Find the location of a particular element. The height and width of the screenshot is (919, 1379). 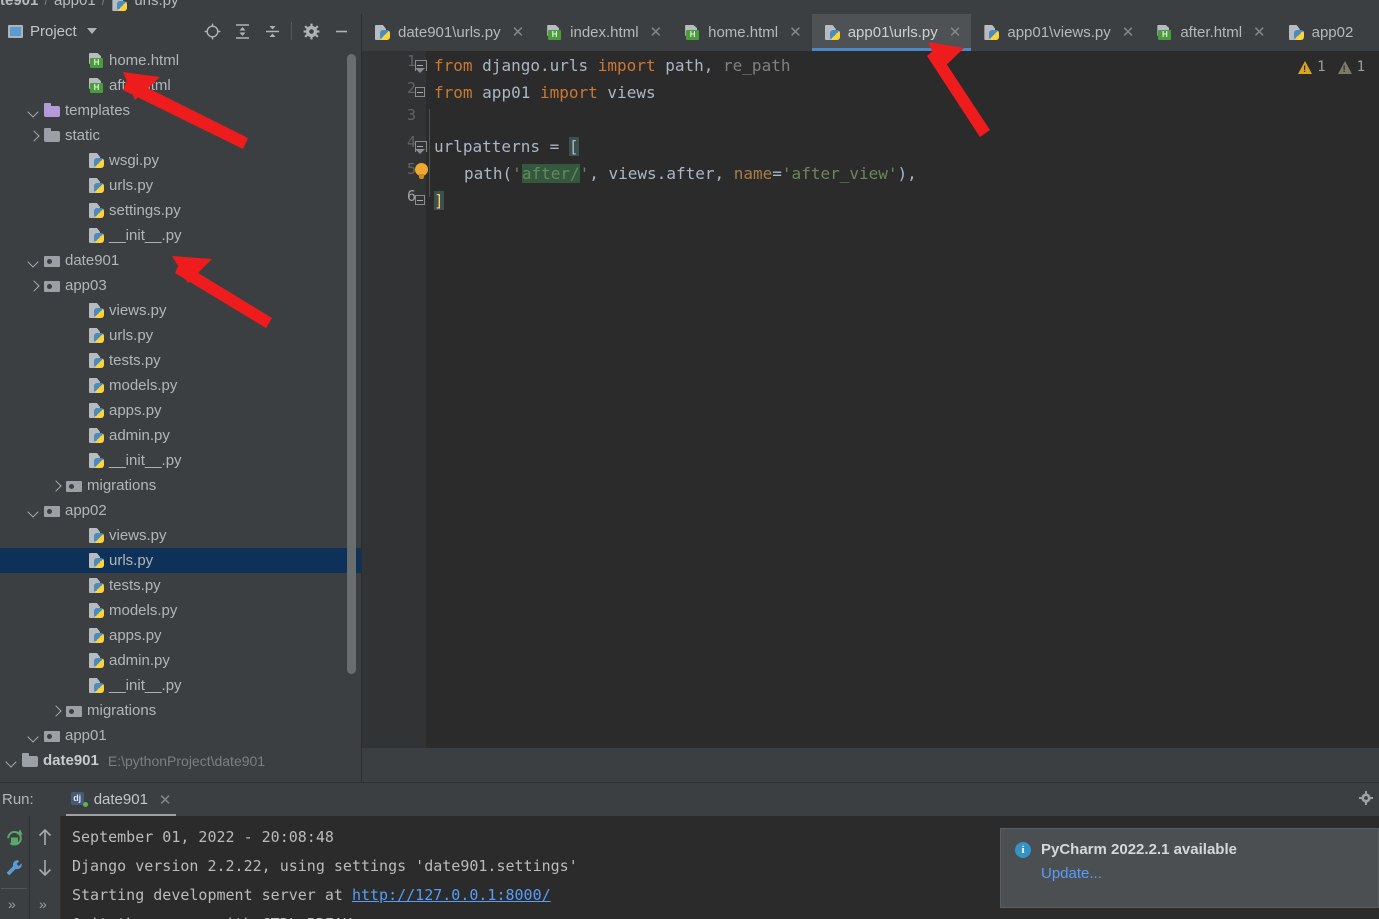

close-icon: ✕ is located at coordinates (165, 800).